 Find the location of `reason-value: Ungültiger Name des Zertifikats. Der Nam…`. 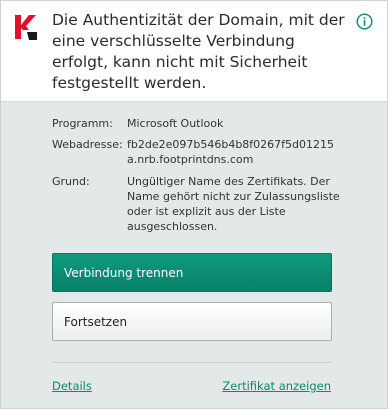

reason-value: Ungültiger Name des Zertifikats. Der Nam… is located at coordinates (233, 204).